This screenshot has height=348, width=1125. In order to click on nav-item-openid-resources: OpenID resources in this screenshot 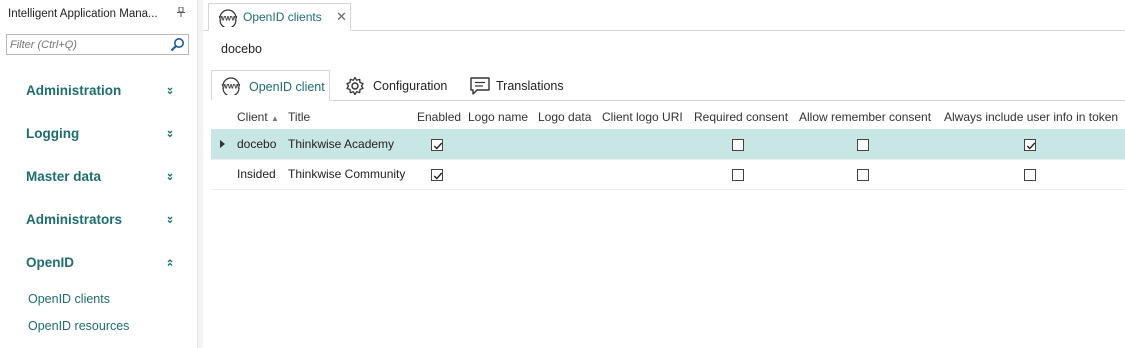, I will do `click(78, 326)`.